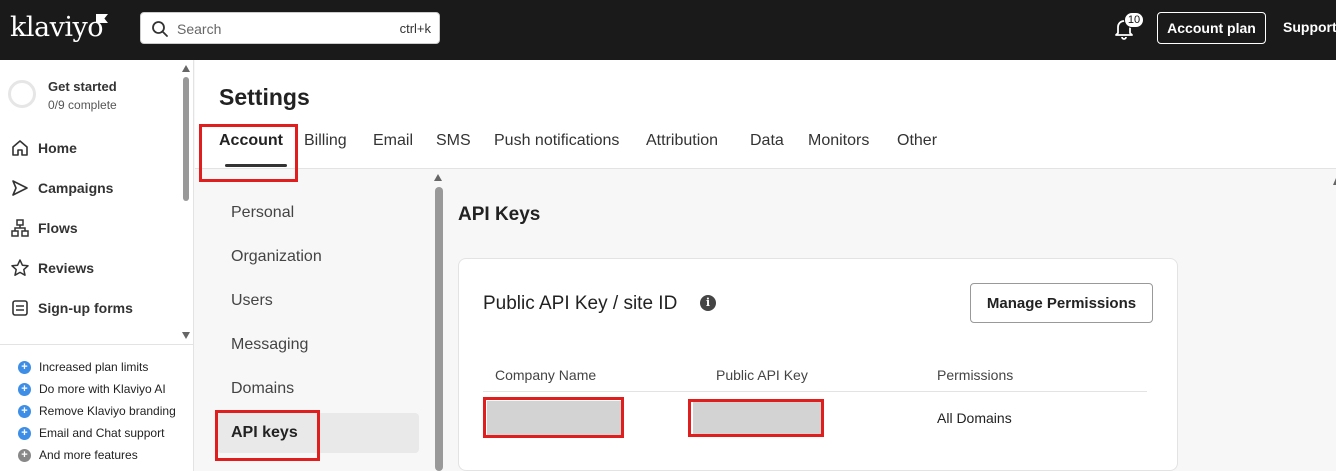 The height and width of the screenshot is (471, 1336). What do you see at coordinates (682, 141) in the screenshot?
I see `tab-attribution: Attribution` at bounding box center [682, 141].